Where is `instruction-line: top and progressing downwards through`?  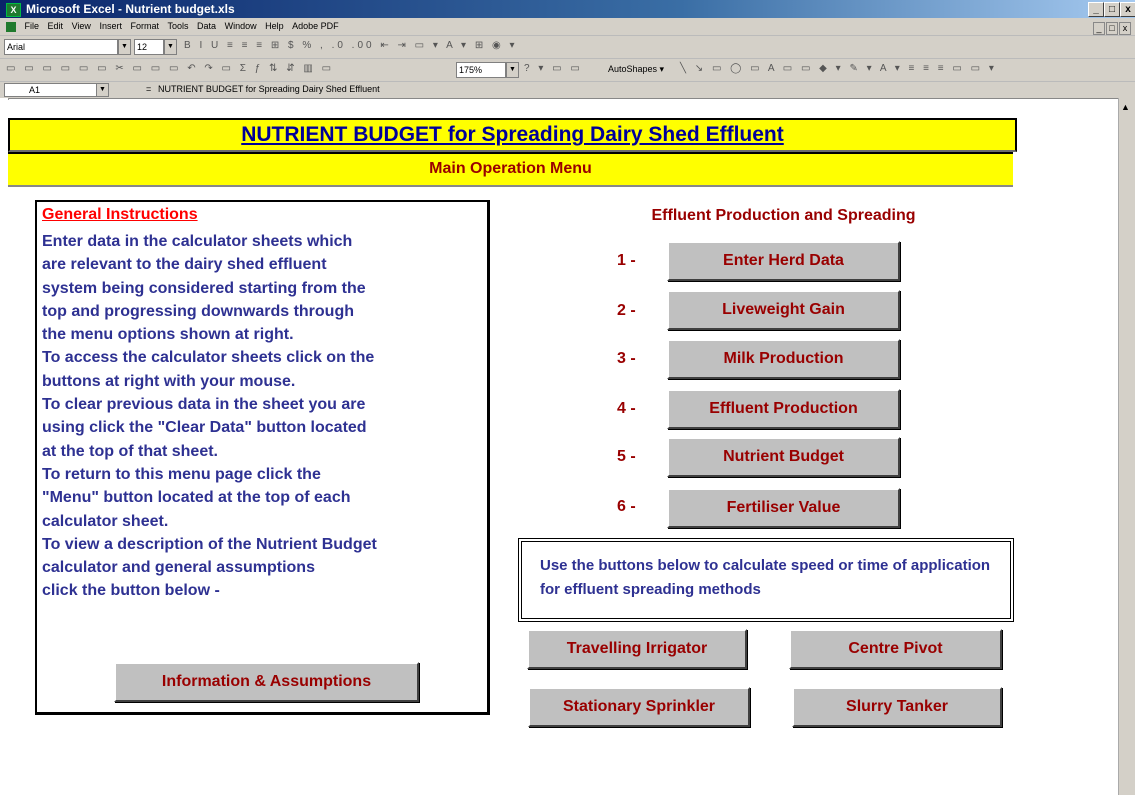
instruction-line: top and progressing downwards through is located at coordinates (198, 311).